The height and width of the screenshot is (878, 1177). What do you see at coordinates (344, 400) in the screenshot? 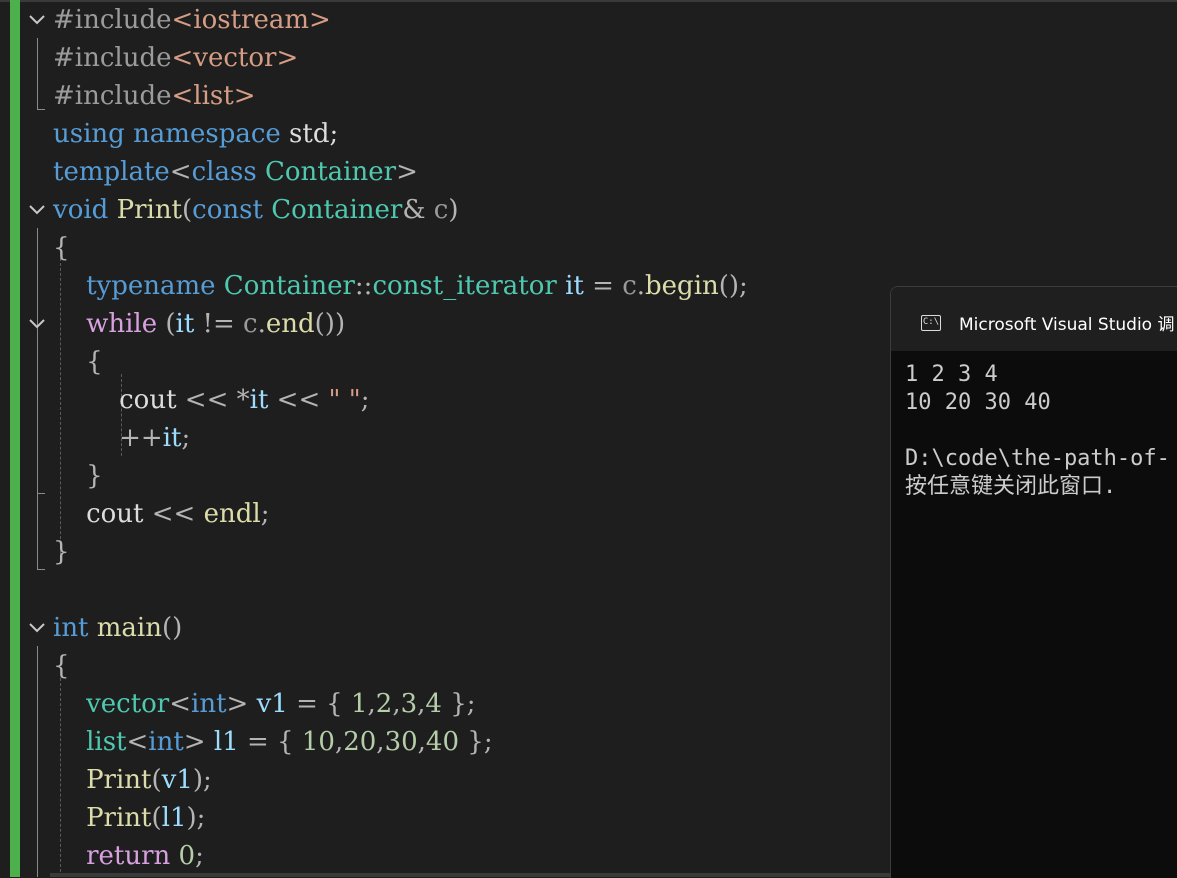
I see `code-token: " "` at bounding box center [344, 400].